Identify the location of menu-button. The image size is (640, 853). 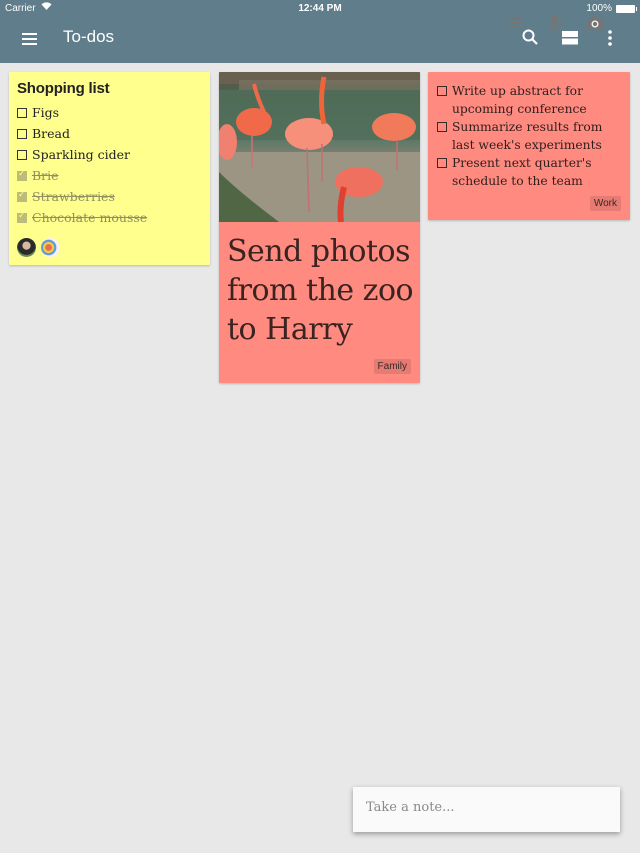
(30, 39).